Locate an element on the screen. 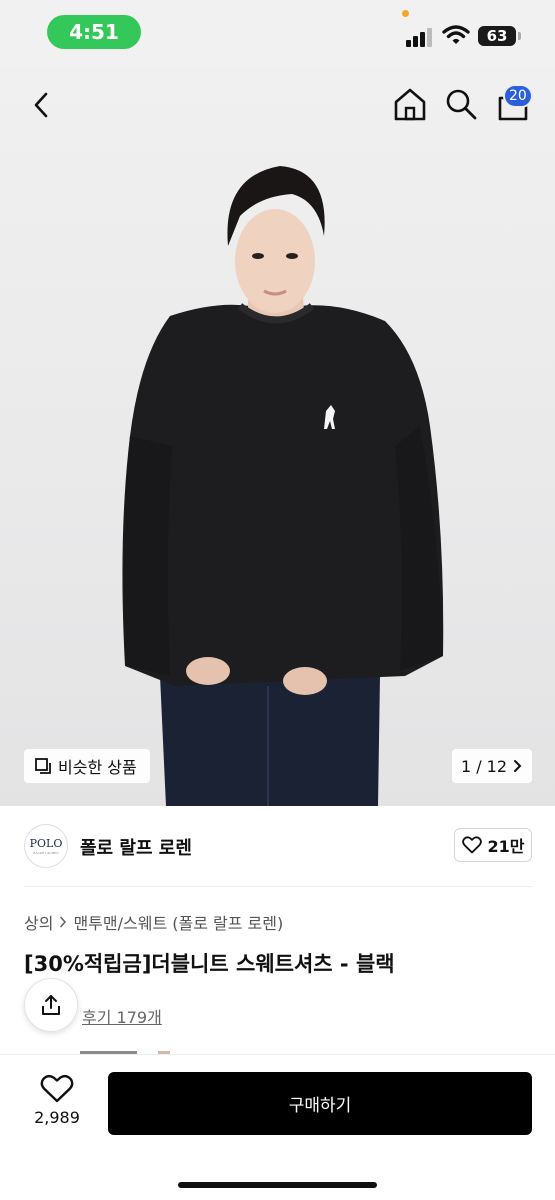  image-counter: 1 / 12 is located at coordinates (492, 766).